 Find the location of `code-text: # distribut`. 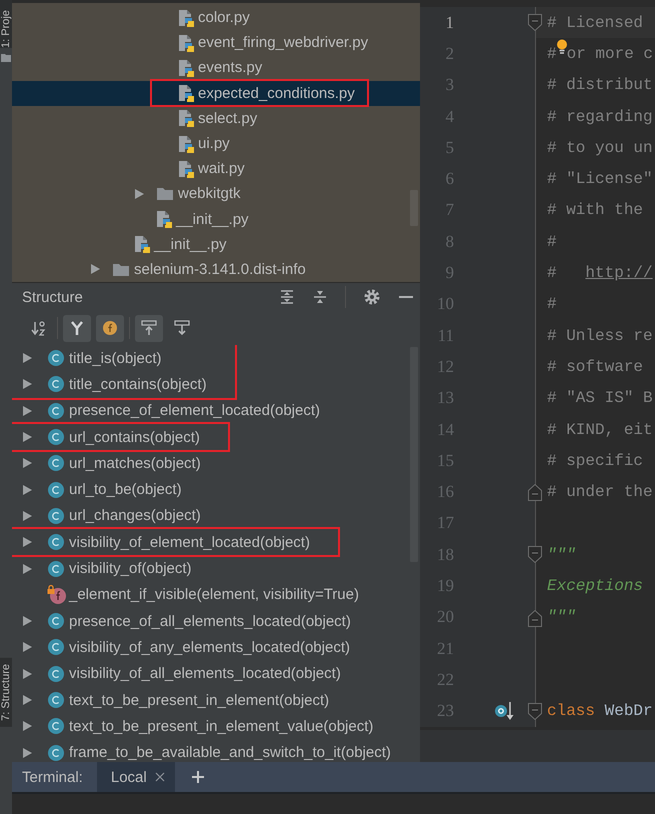

code-text: # distribut is located at coordinates (600, 85).